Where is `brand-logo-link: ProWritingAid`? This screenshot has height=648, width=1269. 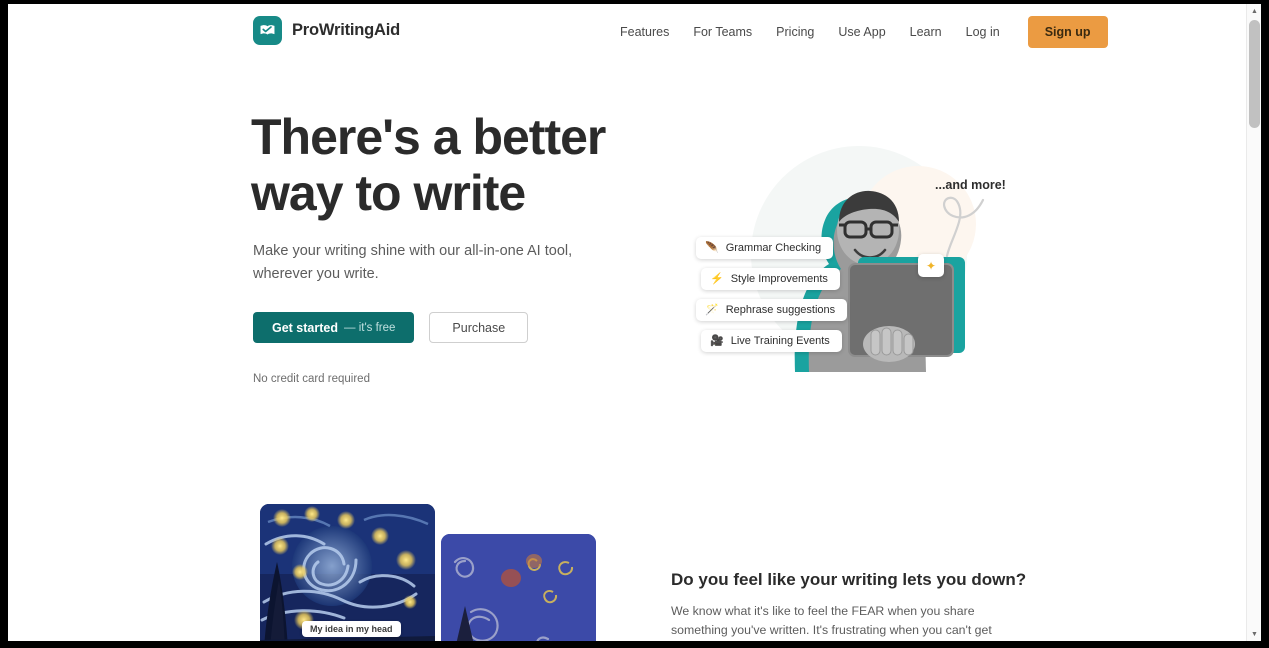
brand-logo-link: ProWritingAid is located at coordinates (326, 30).